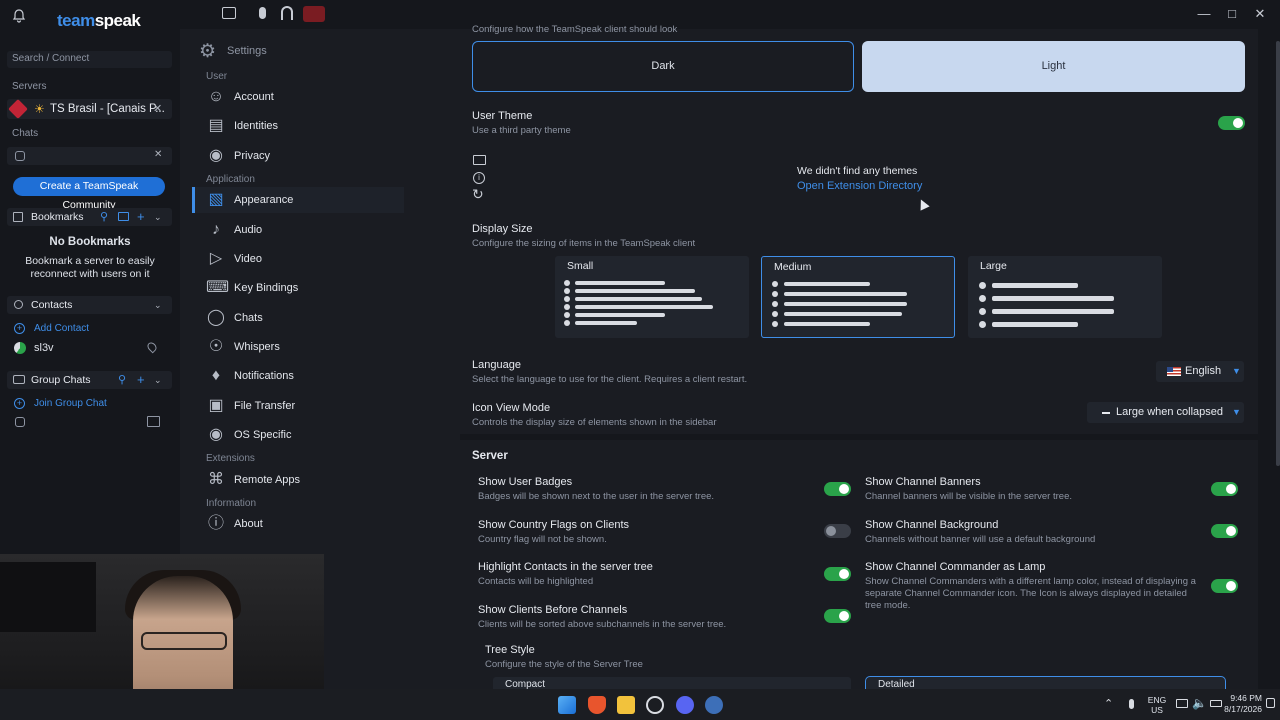 This screenshot has width=1280, height=720. What do you see at coordinates (299, 347) in the screenshot?
I see `nav-whispers: ☉ Whispers` at bounding box center [299, 347].